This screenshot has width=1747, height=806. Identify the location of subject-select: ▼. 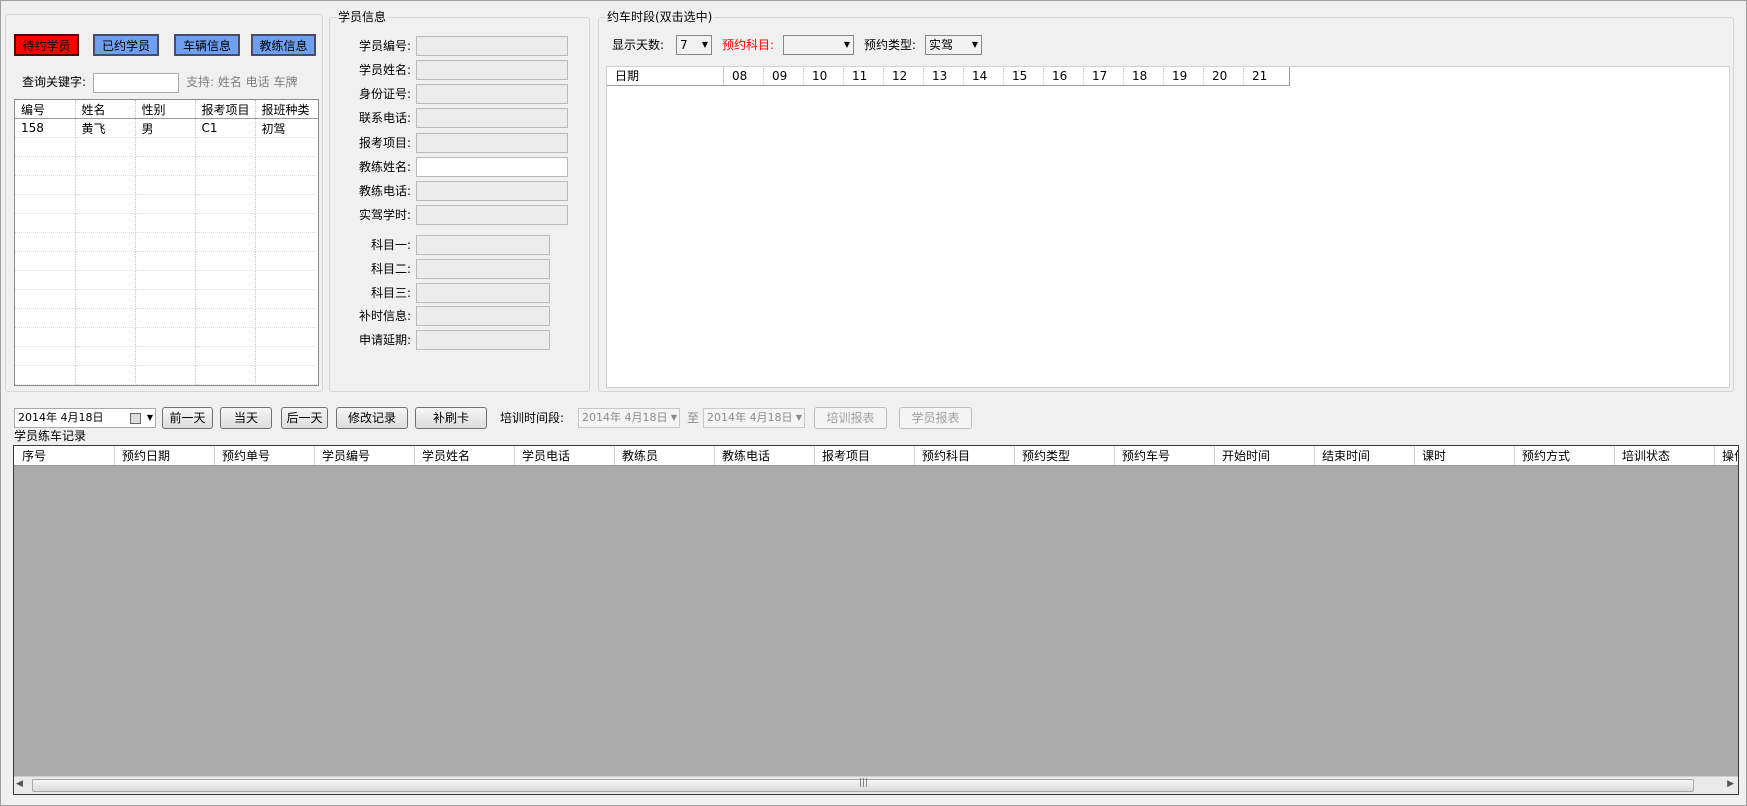
(818, 45).